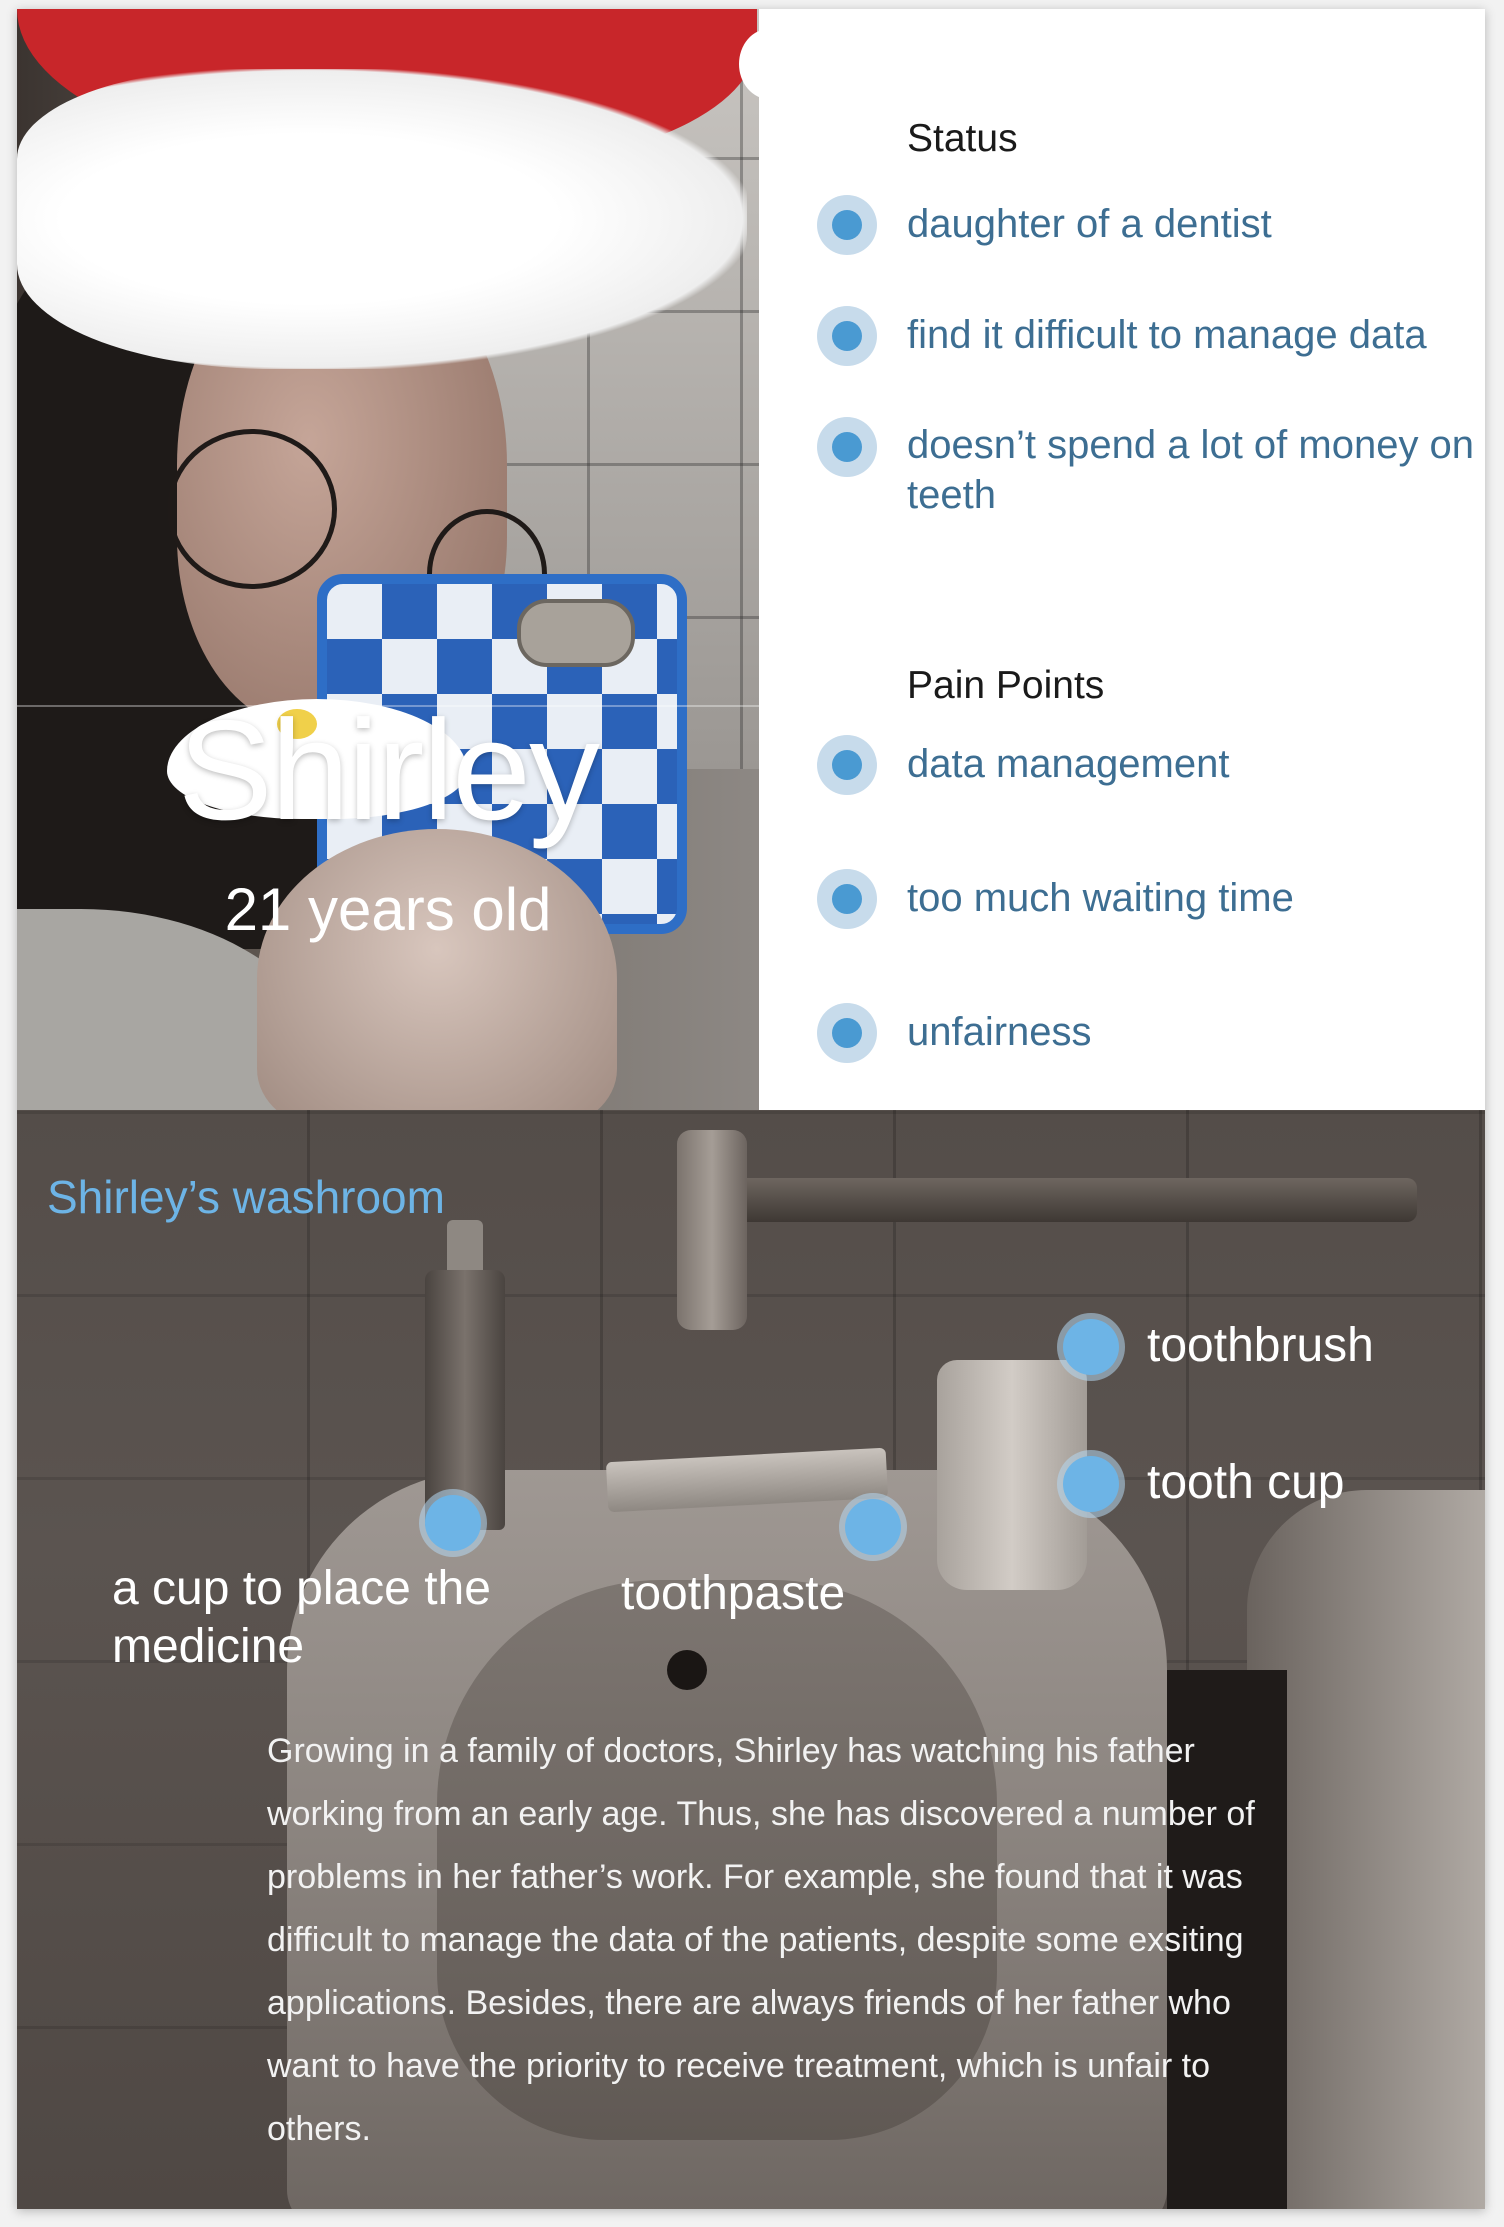  What do you see at coordinates (733, 1593) in the screenshot?
I see `toothpaste-label: toothpaste` at bounding box center [733, 1593].